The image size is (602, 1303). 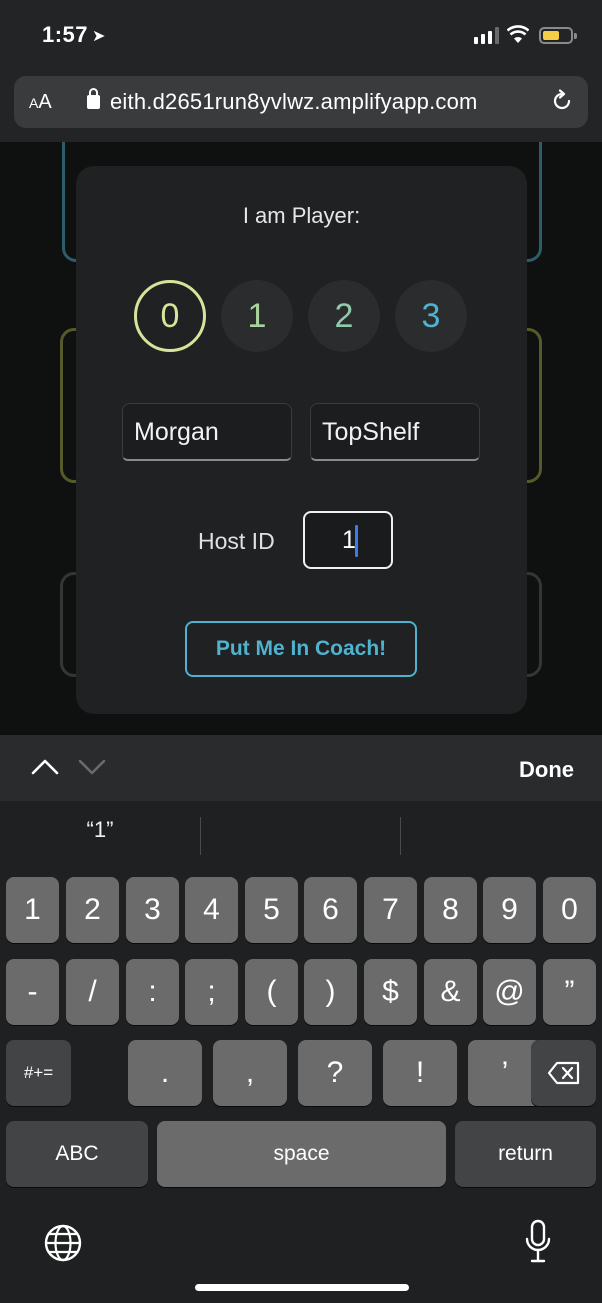 What do you see at coordinates (271, 992) in the screenshot?
I see `symbol-key: (` at bounding box center [271, 992].